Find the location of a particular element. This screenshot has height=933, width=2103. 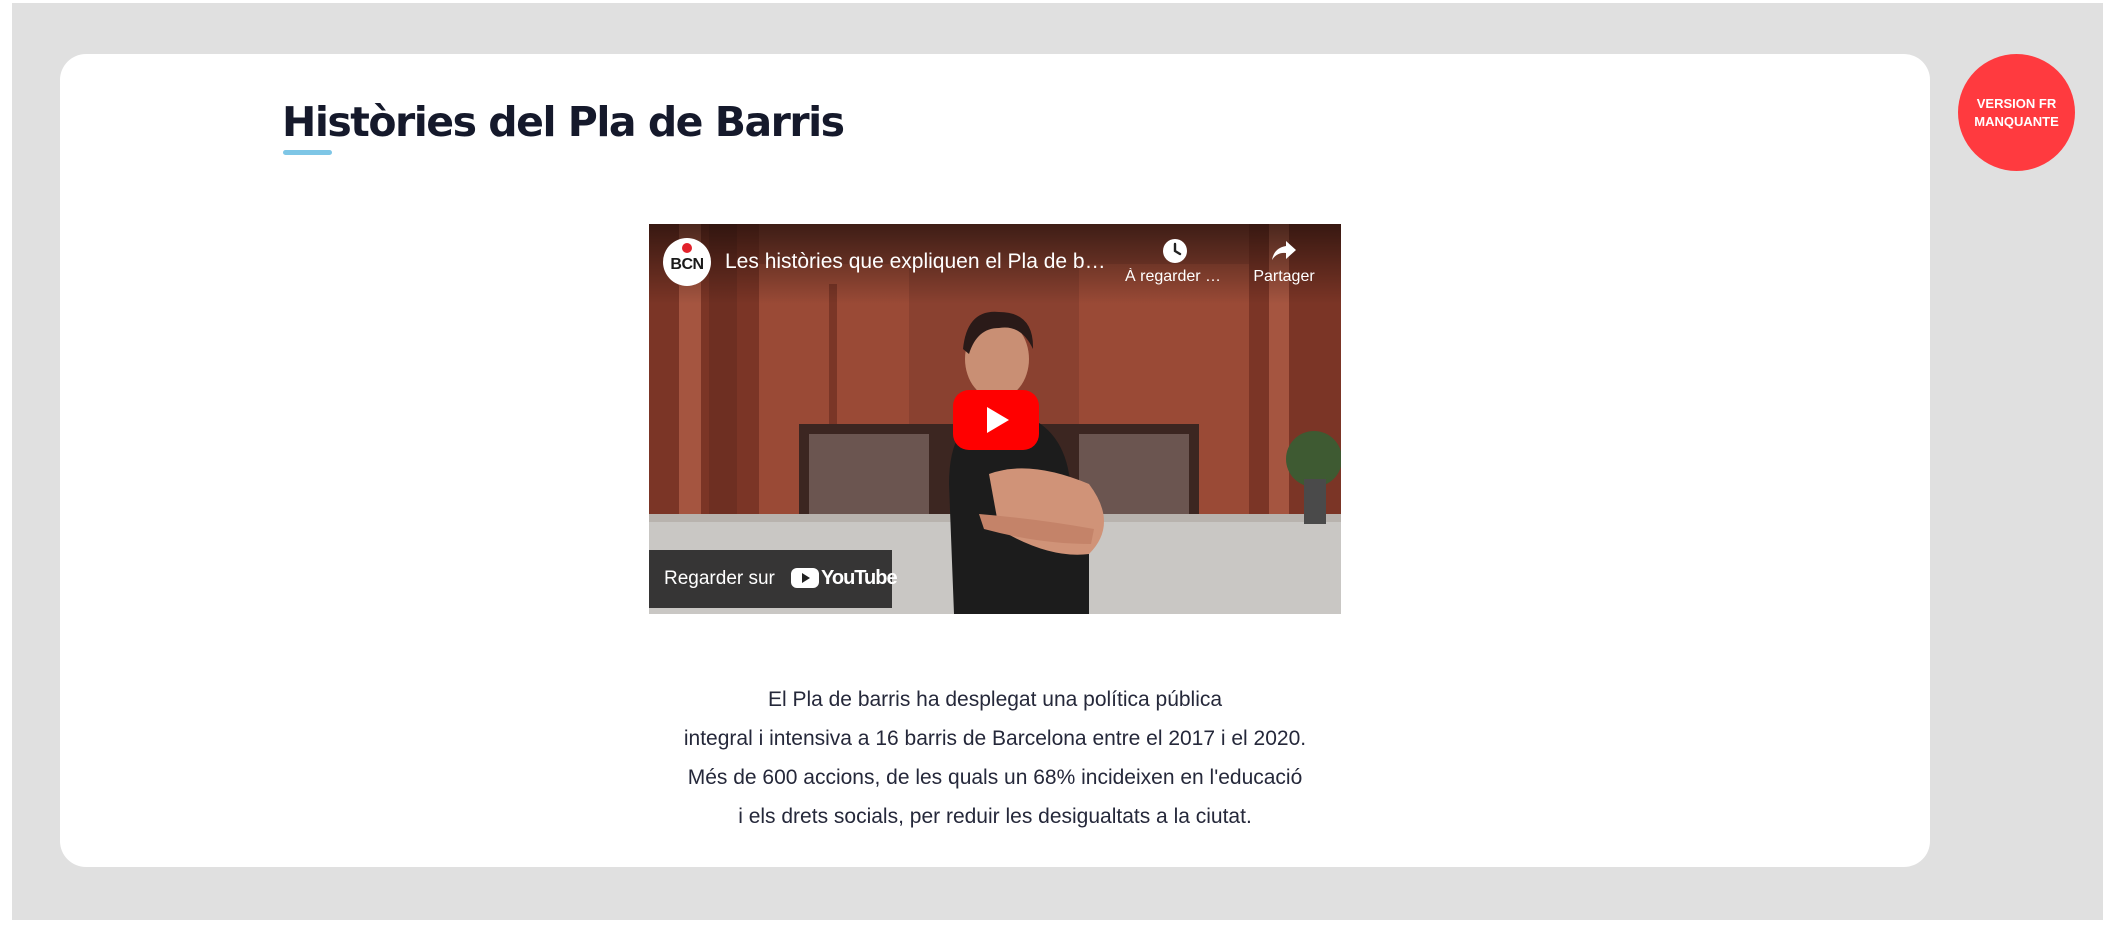

watch-on-label: Regarder sur is located at coordinates (719, 578).